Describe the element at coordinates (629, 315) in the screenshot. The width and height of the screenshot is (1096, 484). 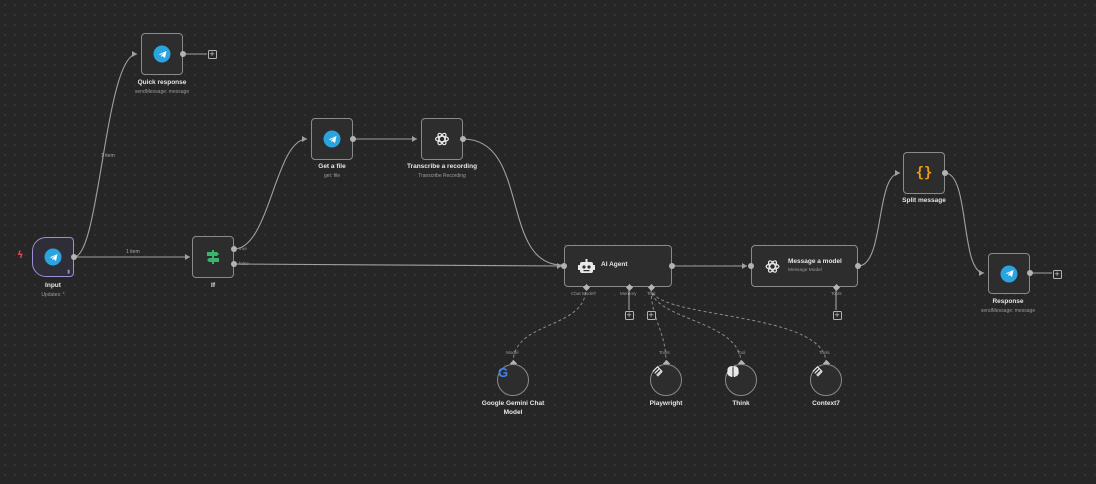
I see `add-memory-button: +` at that location.